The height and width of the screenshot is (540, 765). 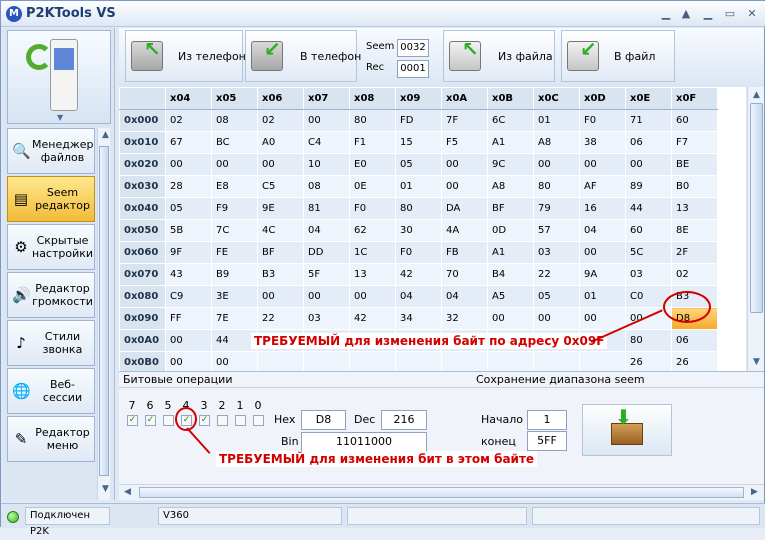 What do you see at coordinates (413, 48) in the screenshot?
I see `seem-field: 0032` at bounding box center [413, 48].